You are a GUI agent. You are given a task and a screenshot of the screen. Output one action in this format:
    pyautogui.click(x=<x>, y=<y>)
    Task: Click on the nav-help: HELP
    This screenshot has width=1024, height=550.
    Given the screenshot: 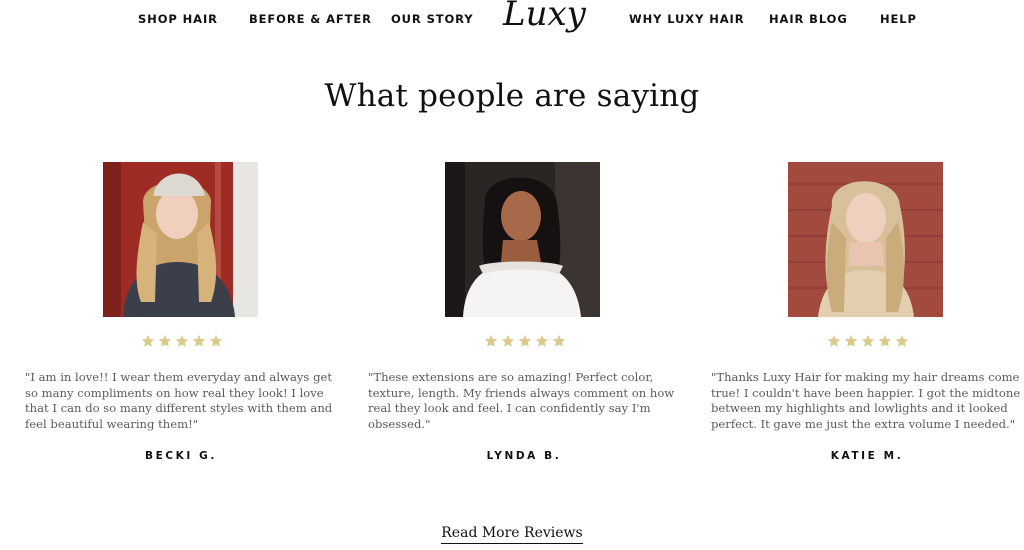 What is the action you would take?
    pyautogui.click(x=898, y=19)
    